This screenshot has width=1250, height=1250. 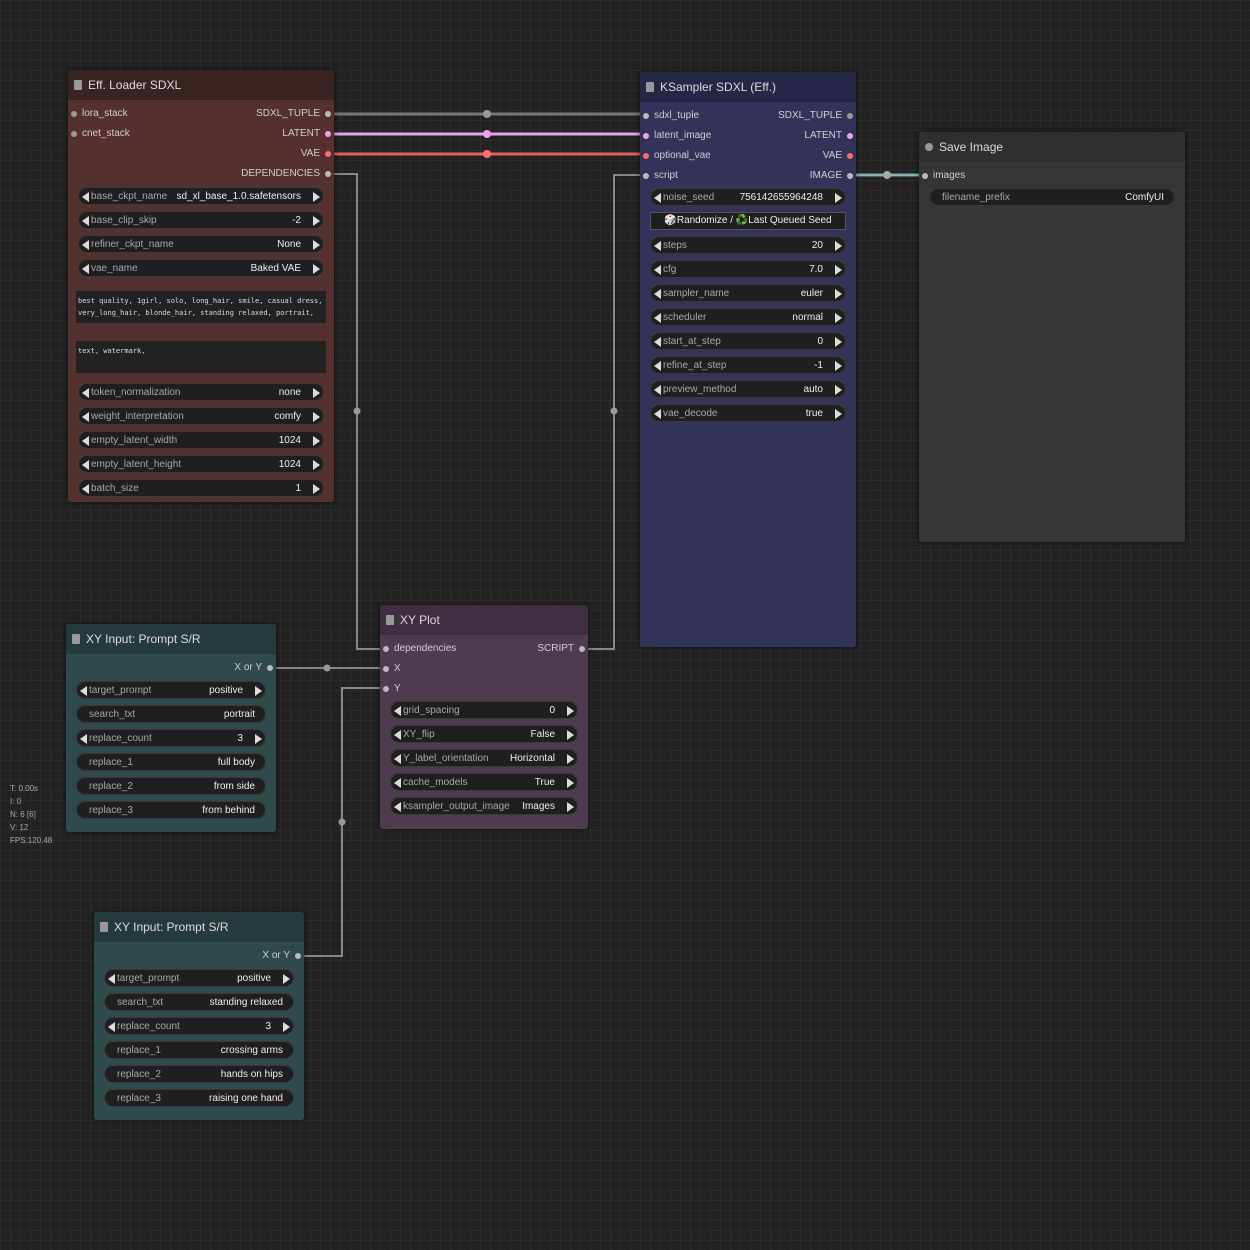 I want to click on node-title-bar: XY Plot, so click(x=484, y=620).